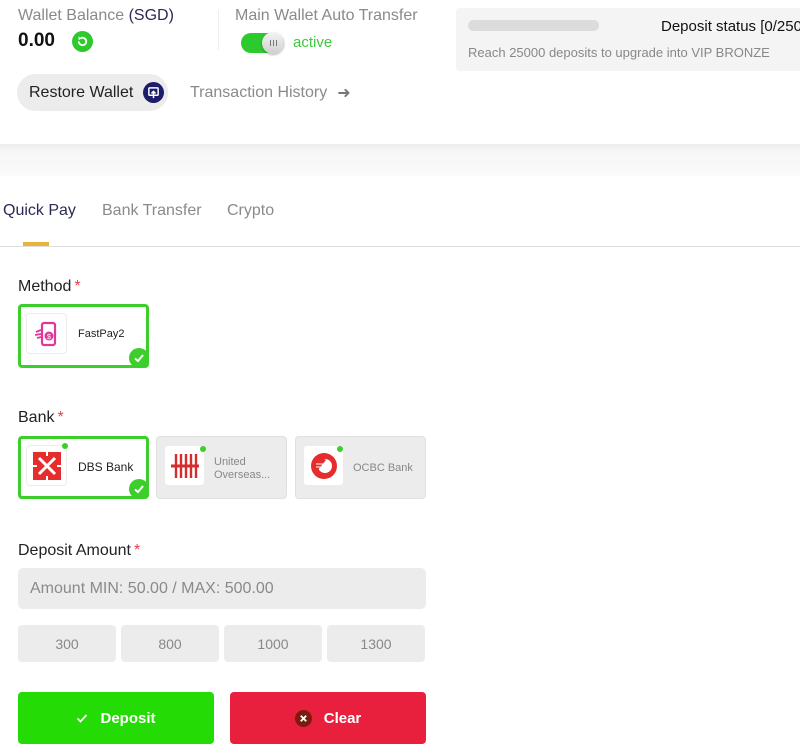  I want to click on deposit-amount-input, so click(222, 588).